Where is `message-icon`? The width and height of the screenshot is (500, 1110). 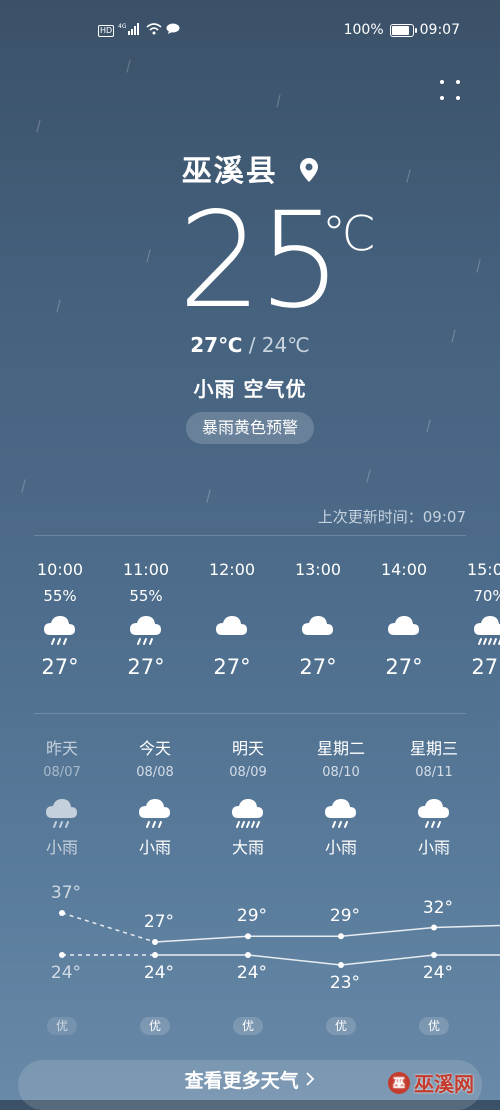 message-icon is located at coordinates (173, 31).